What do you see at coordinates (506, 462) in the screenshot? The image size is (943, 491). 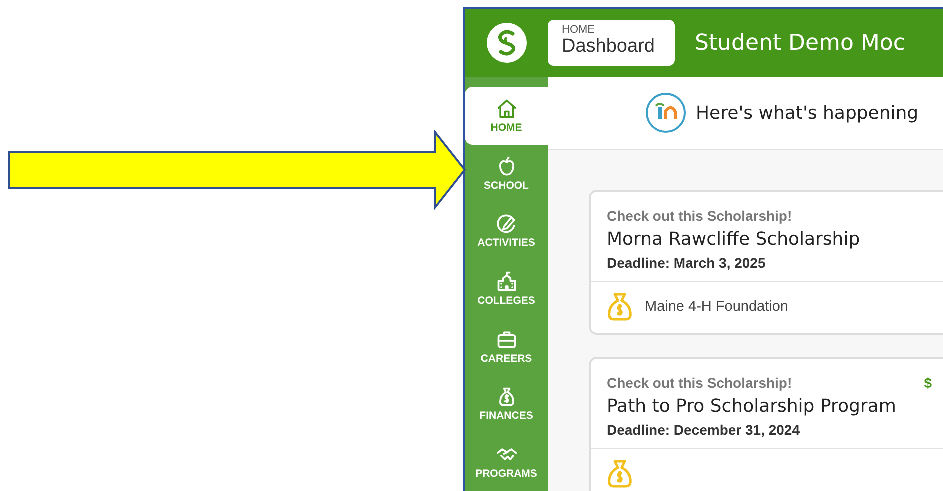 I see `nav-item: PROGRAMS` at bounding box center [506, 462].